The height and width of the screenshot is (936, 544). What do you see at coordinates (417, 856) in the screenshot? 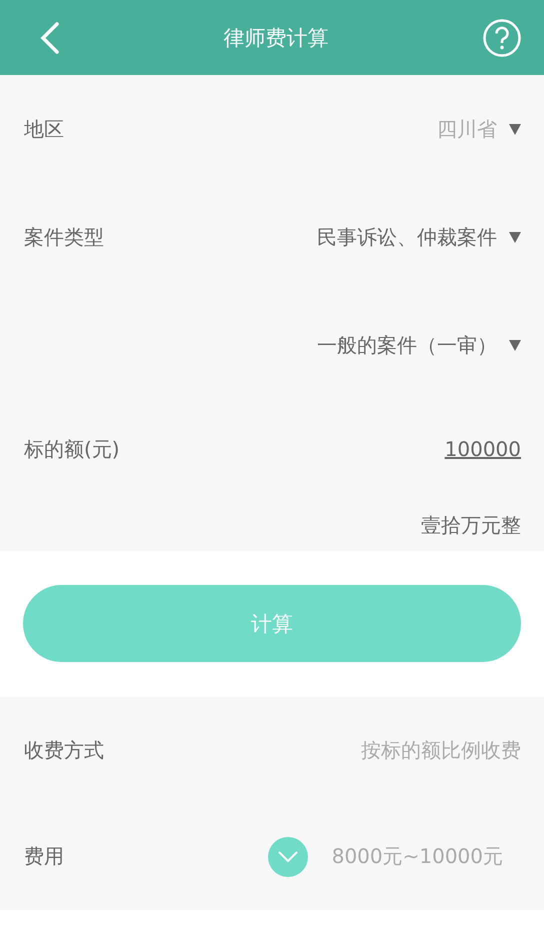
I see `fee-range: 8000元~10000元` at bounding box center [417, 856].